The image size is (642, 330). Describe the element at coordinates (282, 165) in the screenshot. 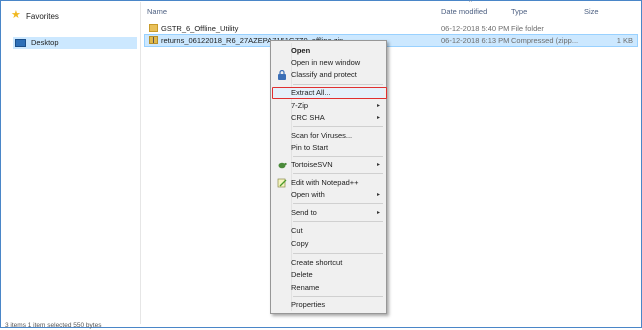

I see `tortoise-icon` at that location.